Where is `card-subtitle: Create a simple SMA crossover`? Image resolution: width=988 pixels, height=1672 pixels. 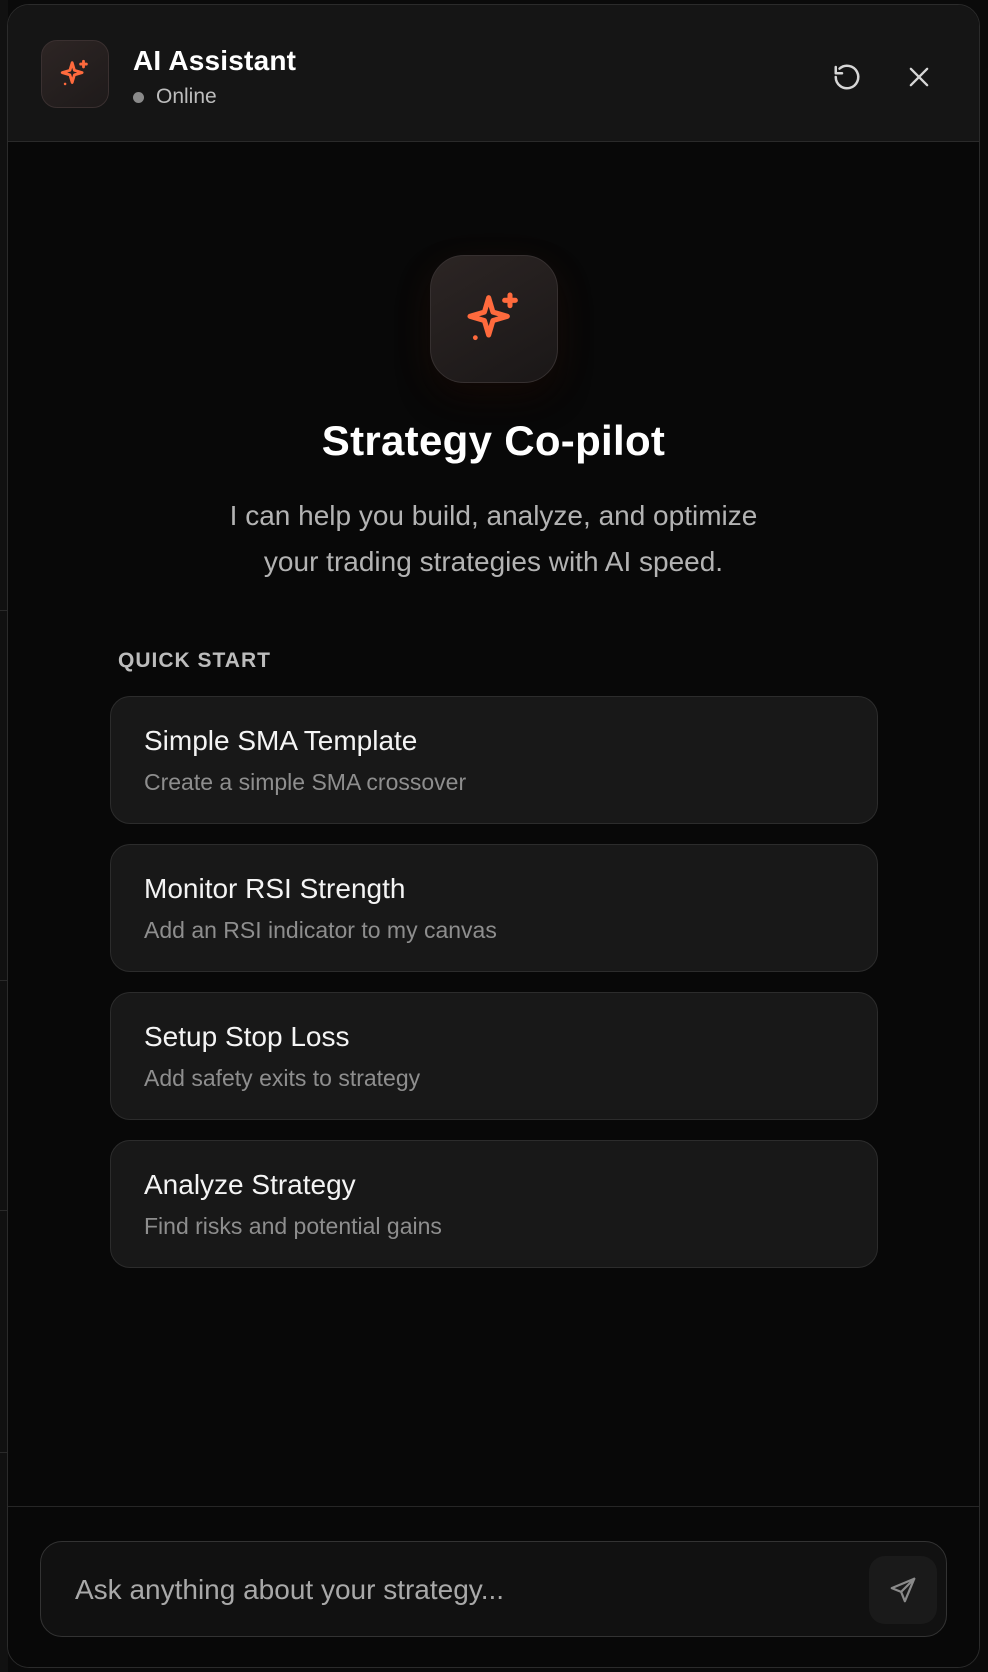
card-subtitle: Create a simple SMA crossover is located at coordinates (305, 782).